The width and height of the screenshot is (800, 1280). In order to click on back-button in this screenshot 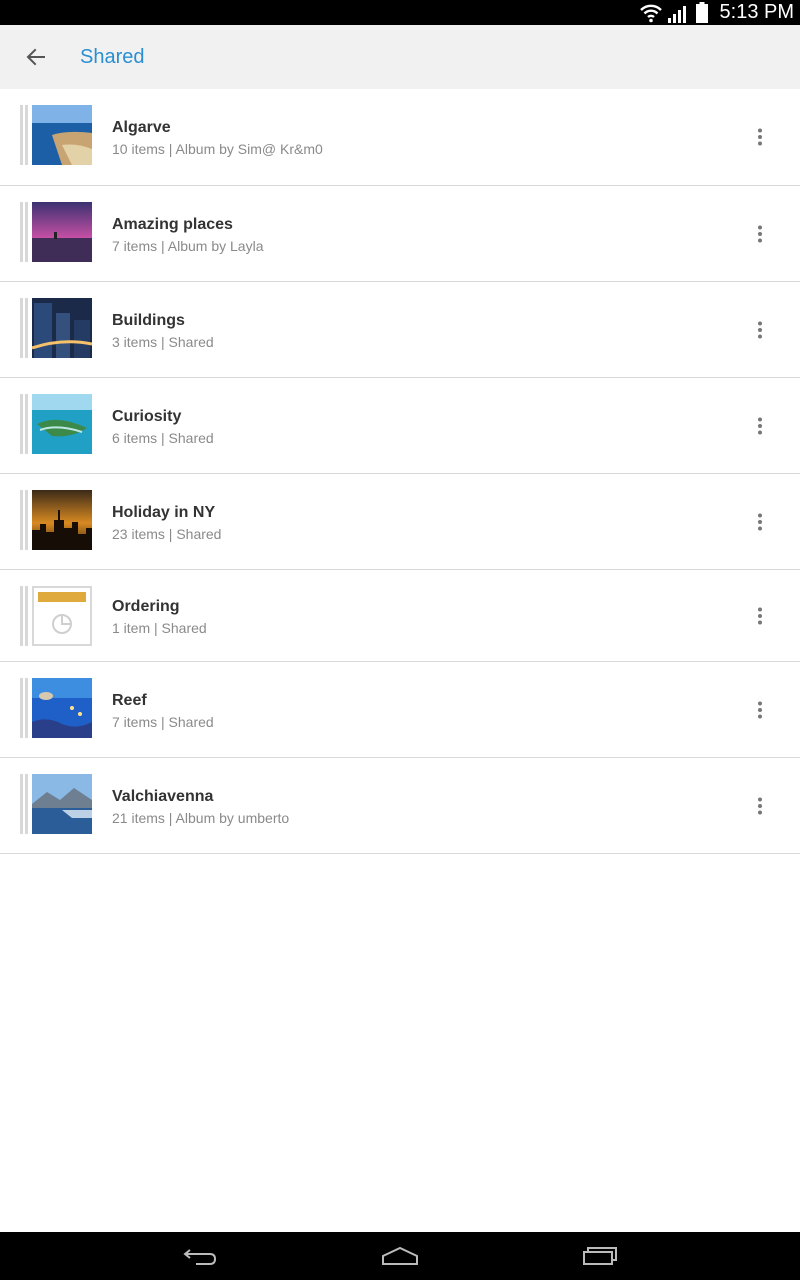, I will do `click(36, 57)`.